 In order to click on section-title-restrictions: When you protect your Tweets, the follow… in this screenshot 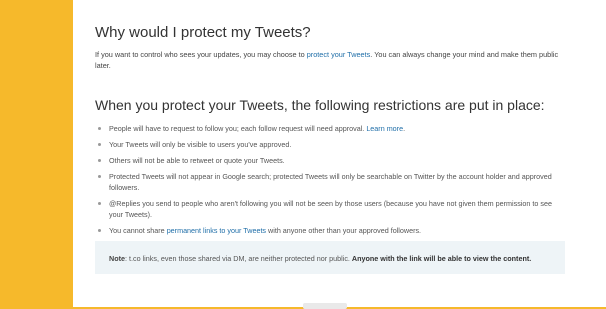, I will do `click(320, 105)`.